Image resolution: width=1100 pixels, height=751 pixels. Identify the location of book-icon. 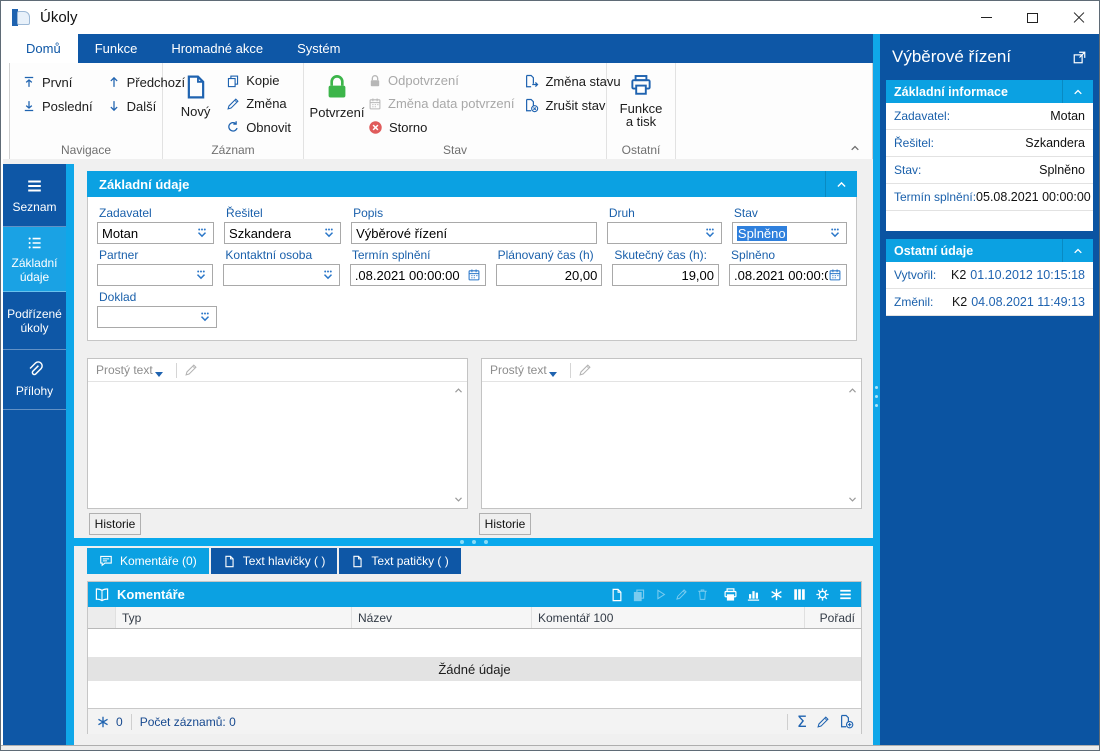
(102, 595).